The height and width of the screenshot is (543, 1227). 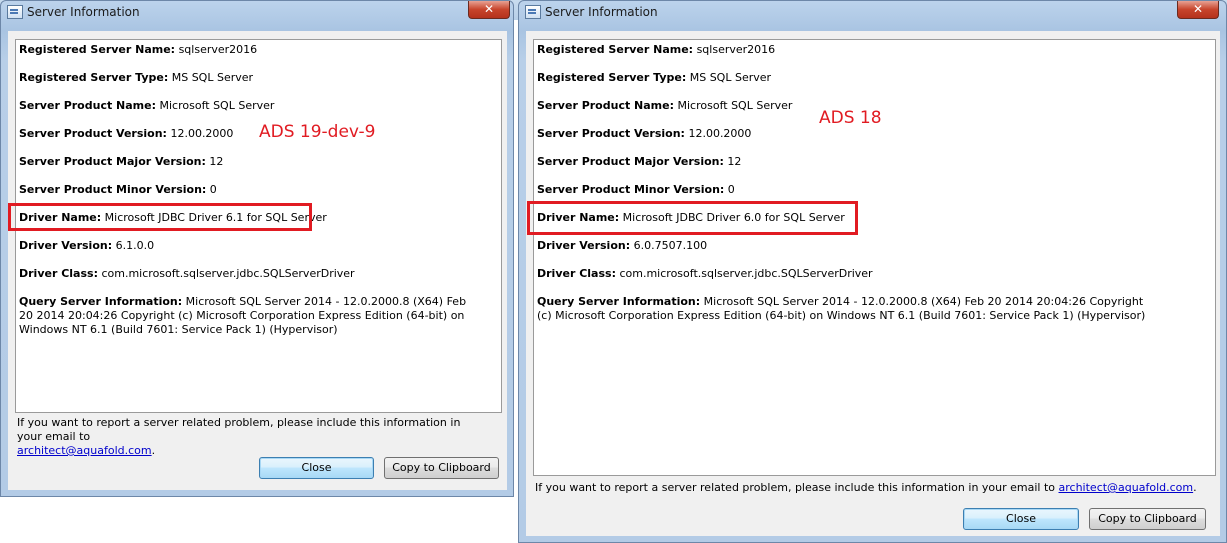 I want to click on field-value: 6.0.7507.100, so click(x=669, y=245).